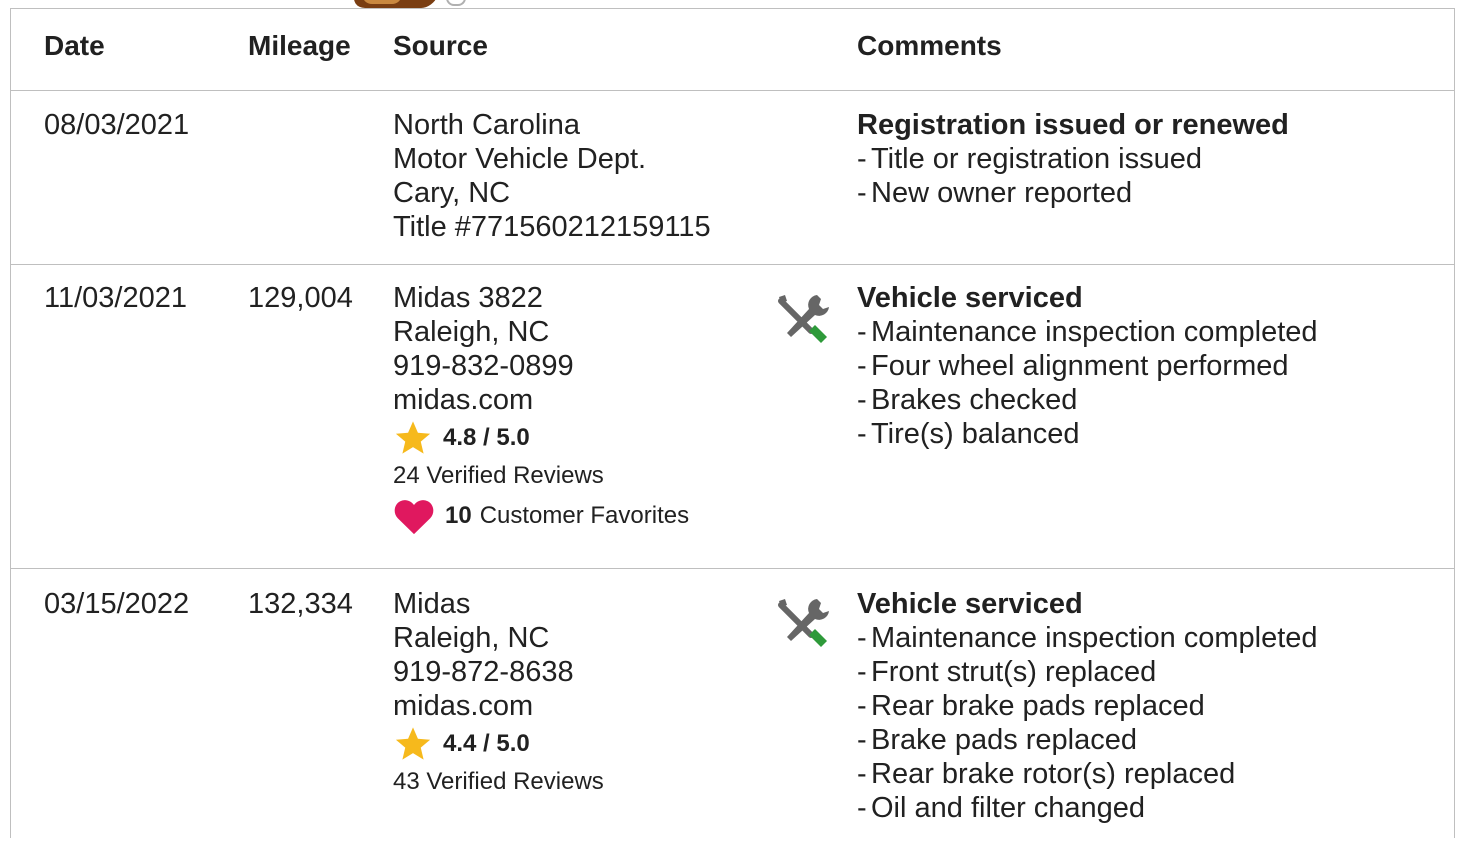 The height and width of the screenshot is (849, 1465). Describe the element at coordinates (117, 125) in the screenshot. I see `row-date: 08/03/2021` at that location.